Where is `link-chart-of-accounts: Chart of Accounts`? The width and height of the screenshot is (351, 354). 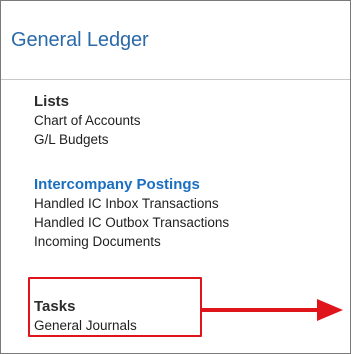
link-chart-of-accounts: Chart of Accounts is located at coordinates (87, 120).